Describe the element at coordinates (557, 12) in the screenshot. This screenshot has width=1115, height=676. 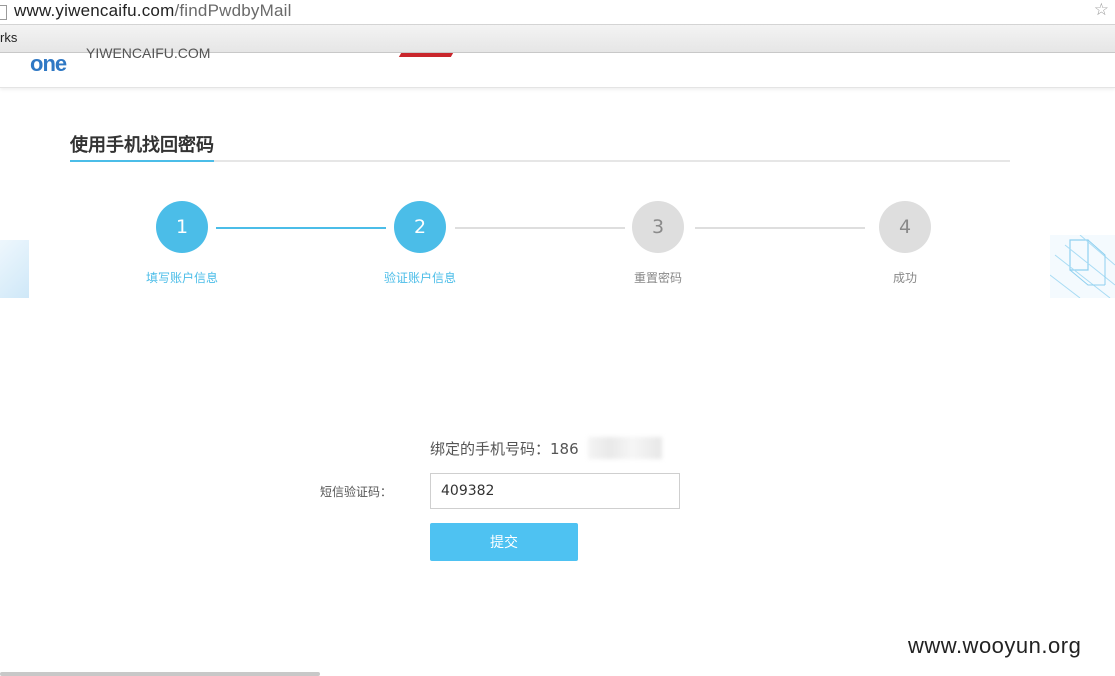
I see `address-bar: www.yiwencaifu.com/findPwdbyMail ☆` at that location.